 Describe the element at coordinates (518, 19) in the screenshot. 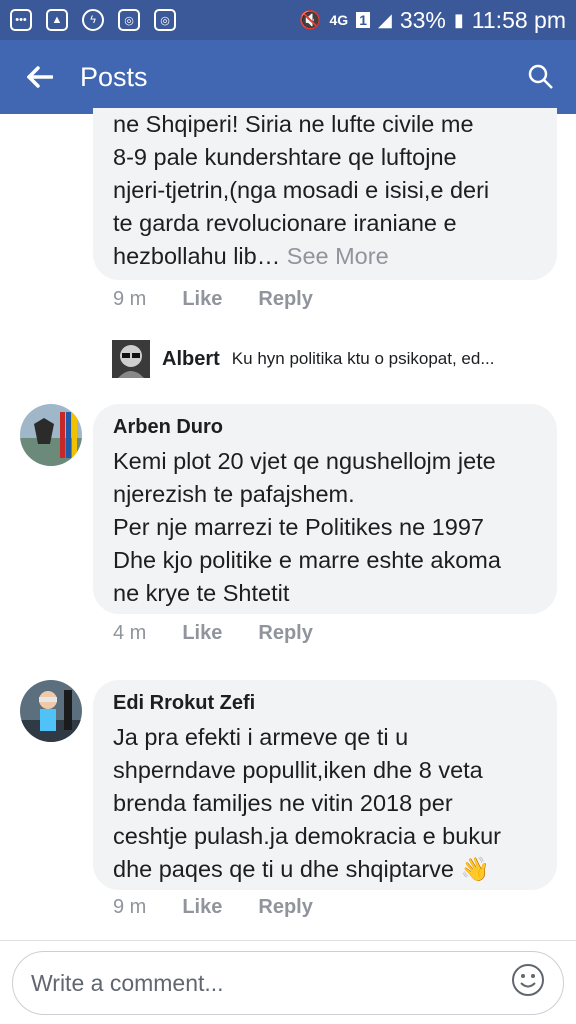

I see `clock: 11:58 pm` at that location.